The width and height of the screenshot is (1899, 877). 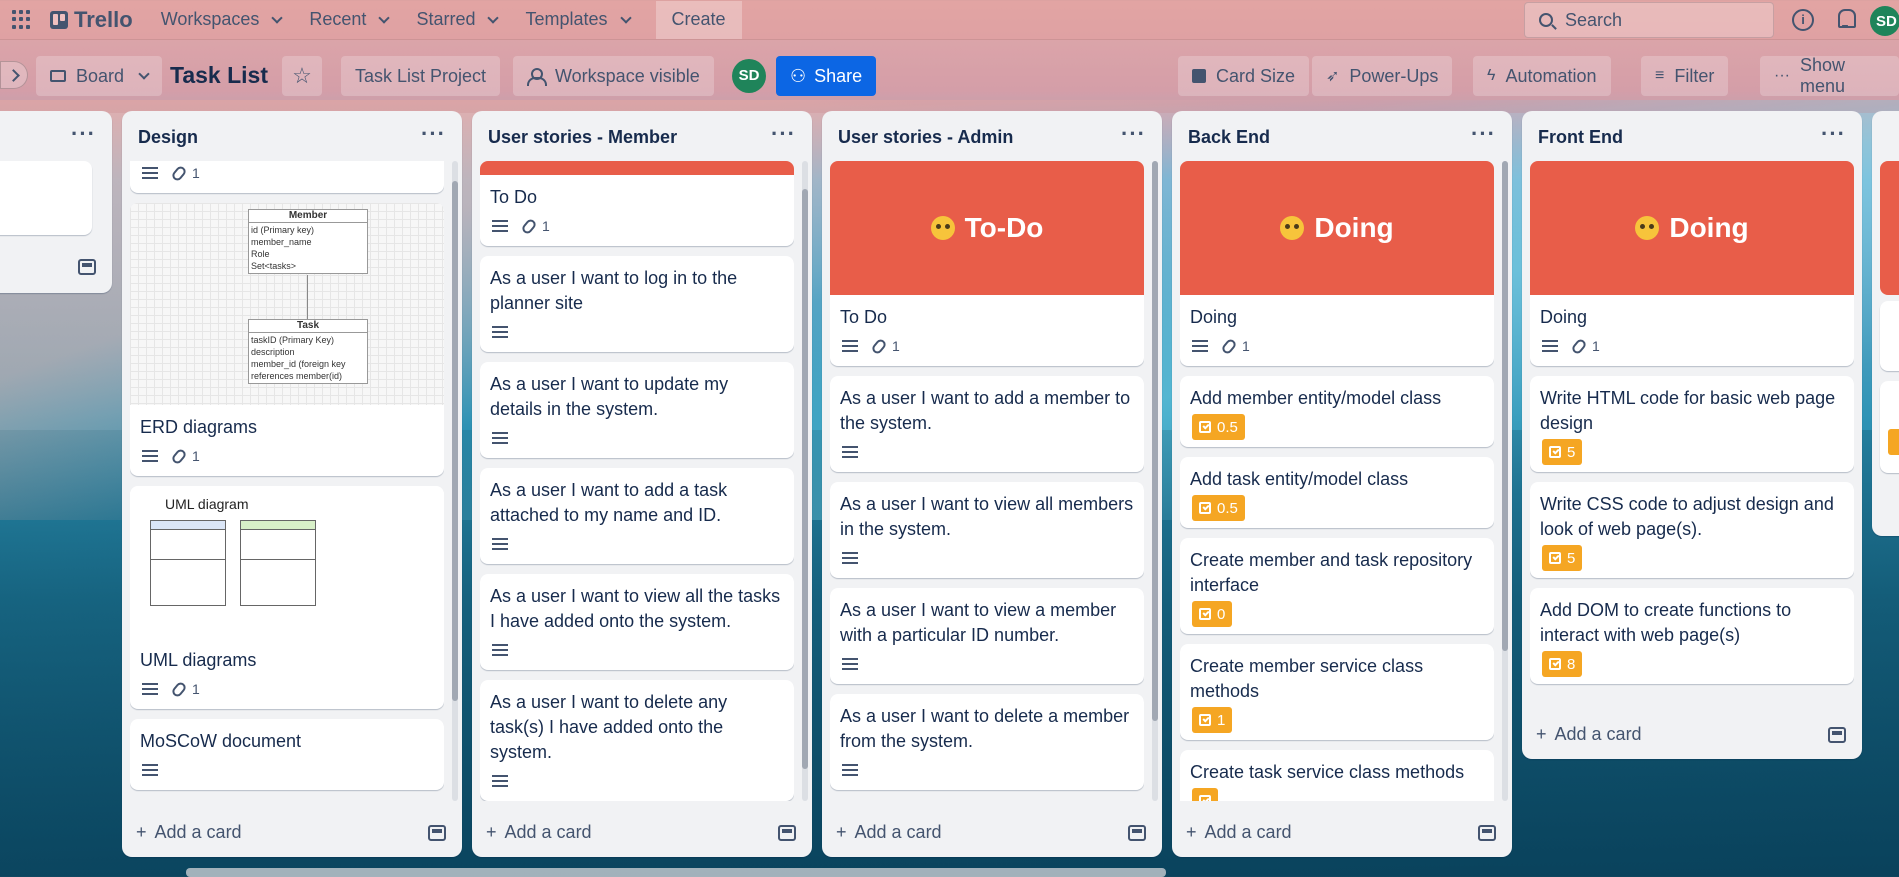 What do you see at coordinates (1579, 346) in the screenshot?
I see `paperclip-icon` at bounding box center [1579, 346].